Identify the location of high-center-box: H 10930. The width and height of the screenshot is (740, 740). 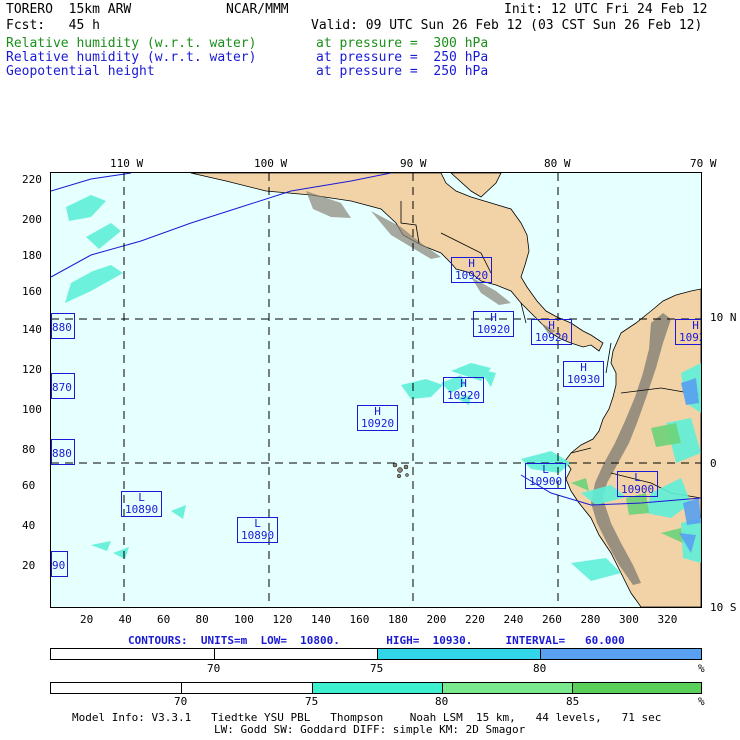
(584, 374).